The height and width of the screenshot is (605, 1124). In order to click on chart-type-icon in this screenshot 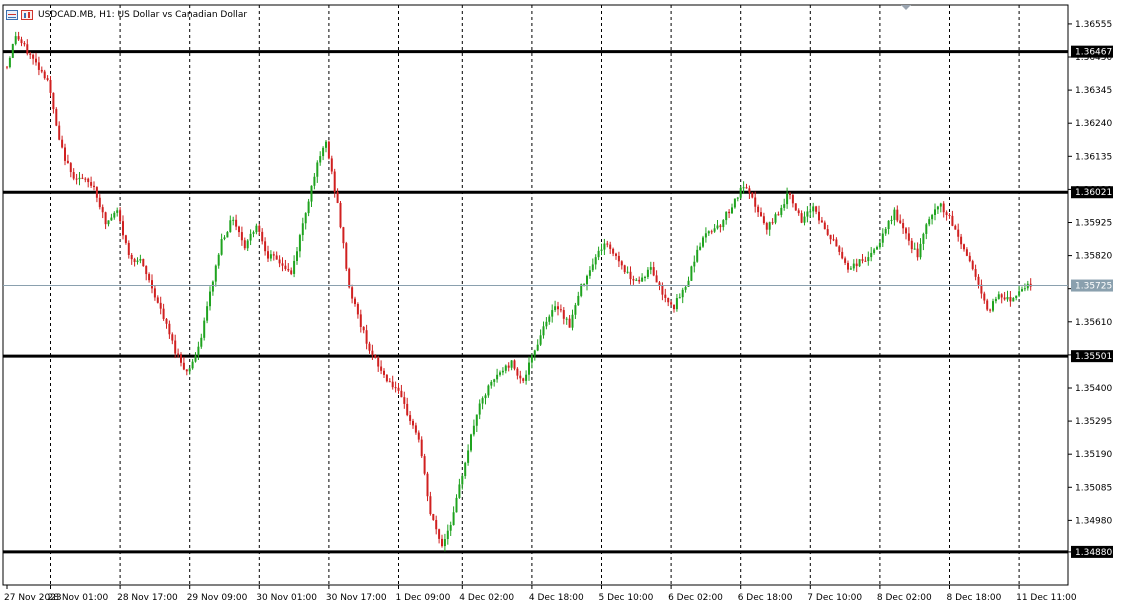, I will do `click(27, 15)`.